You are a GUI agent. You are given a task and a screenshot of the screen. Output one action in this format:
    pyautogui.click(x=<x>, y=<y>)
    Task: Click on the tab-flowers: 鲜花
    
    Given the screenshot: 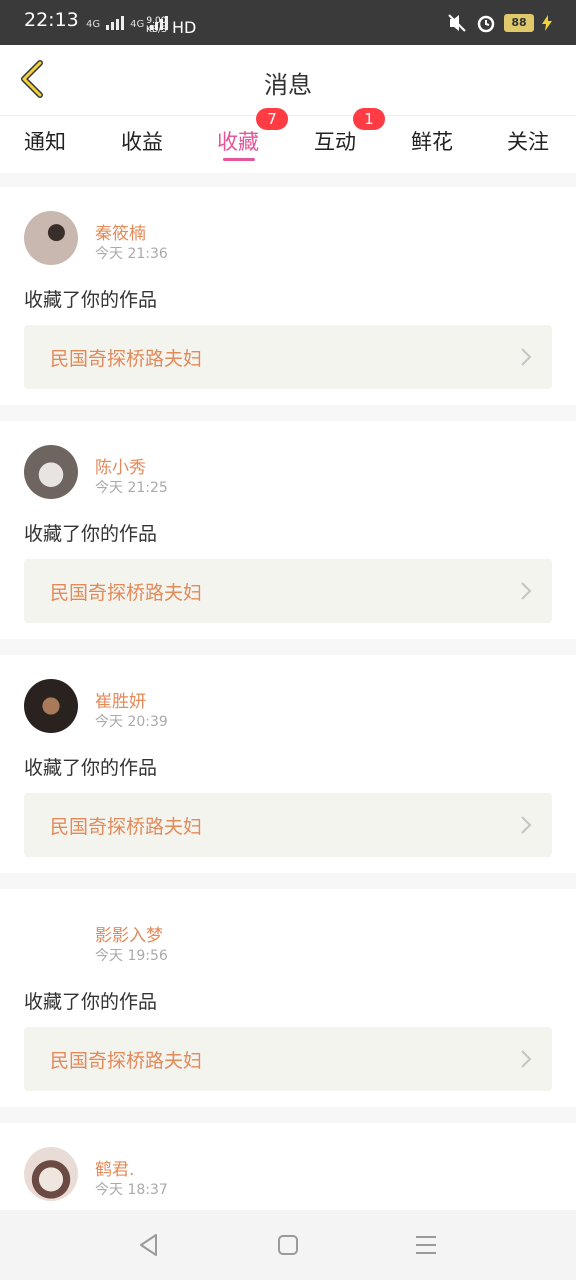 What is the action you would take?
    pyautogui.click(x=432, y=141)
    